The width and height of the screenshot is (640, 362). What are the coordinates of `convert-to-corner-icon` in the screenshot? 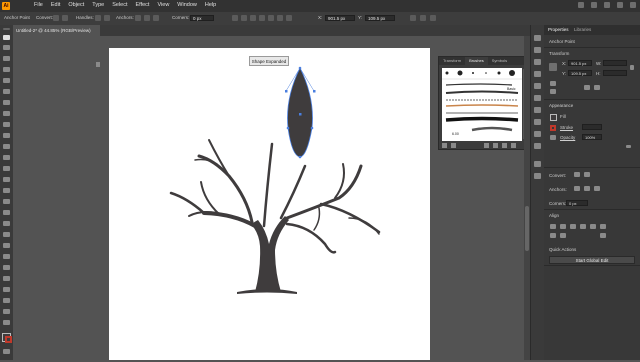 It's located at (587, 174).